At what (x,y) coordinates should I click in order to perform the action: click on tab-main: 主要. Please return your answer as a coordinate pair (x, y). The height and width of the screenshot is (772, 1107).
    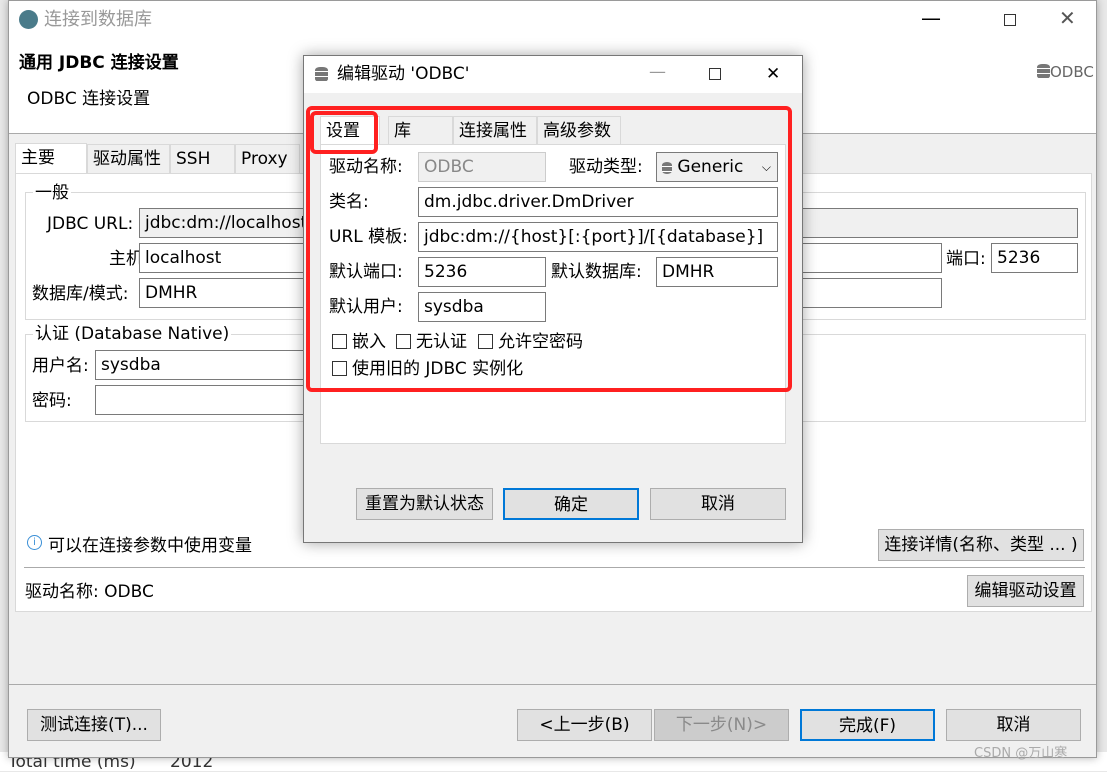
    Looking at the image, I should click on (51, 158).